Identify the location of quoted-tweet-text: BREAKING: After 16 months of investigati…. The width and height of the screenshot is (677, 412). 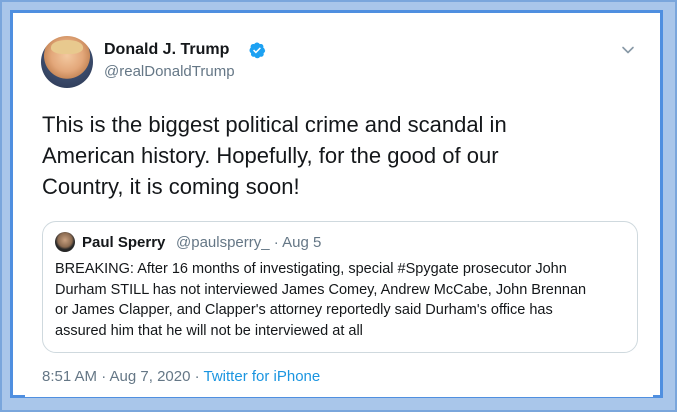
(321, 300).